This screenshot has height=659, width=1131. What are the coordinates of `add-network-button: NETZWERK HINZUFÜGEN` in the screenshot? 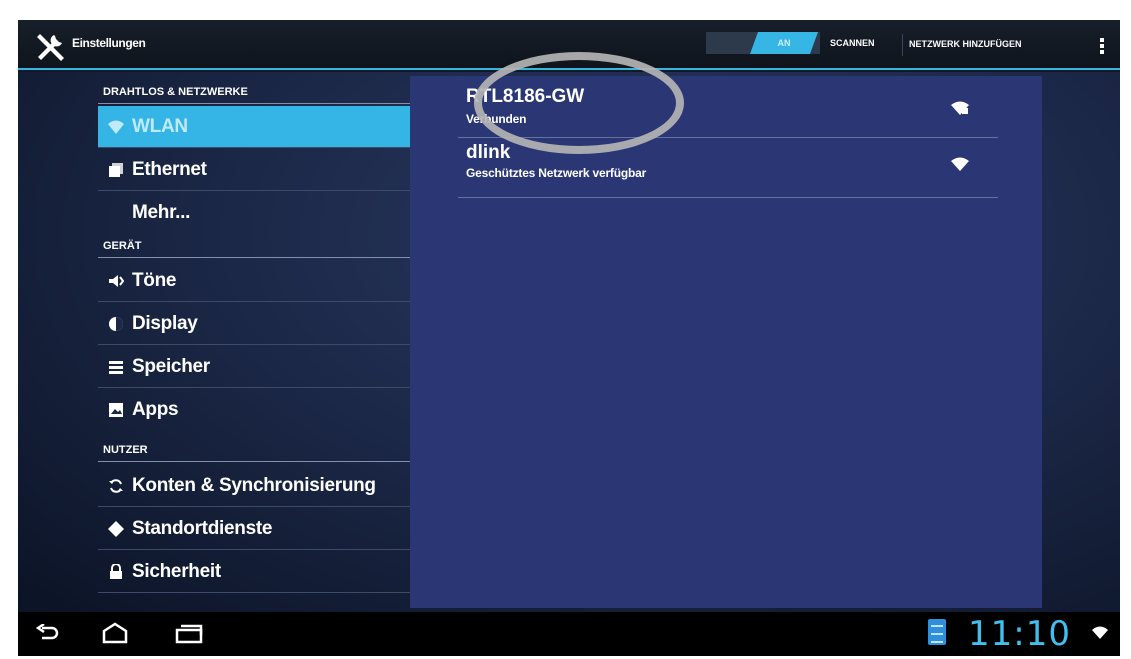 It's located at (965, 45).